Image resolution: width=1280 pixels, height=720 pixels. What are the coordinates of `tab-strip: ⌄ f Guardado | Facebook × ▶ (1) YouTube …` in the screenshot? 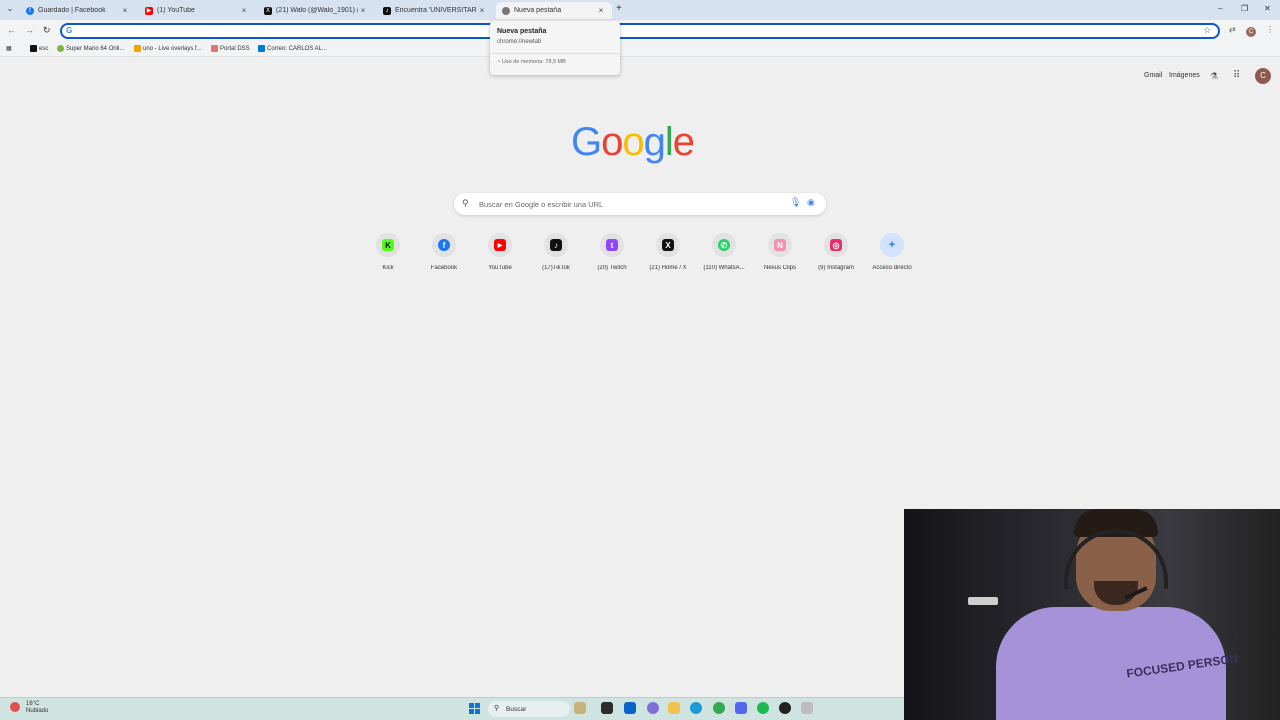 It's located at (640, 10).